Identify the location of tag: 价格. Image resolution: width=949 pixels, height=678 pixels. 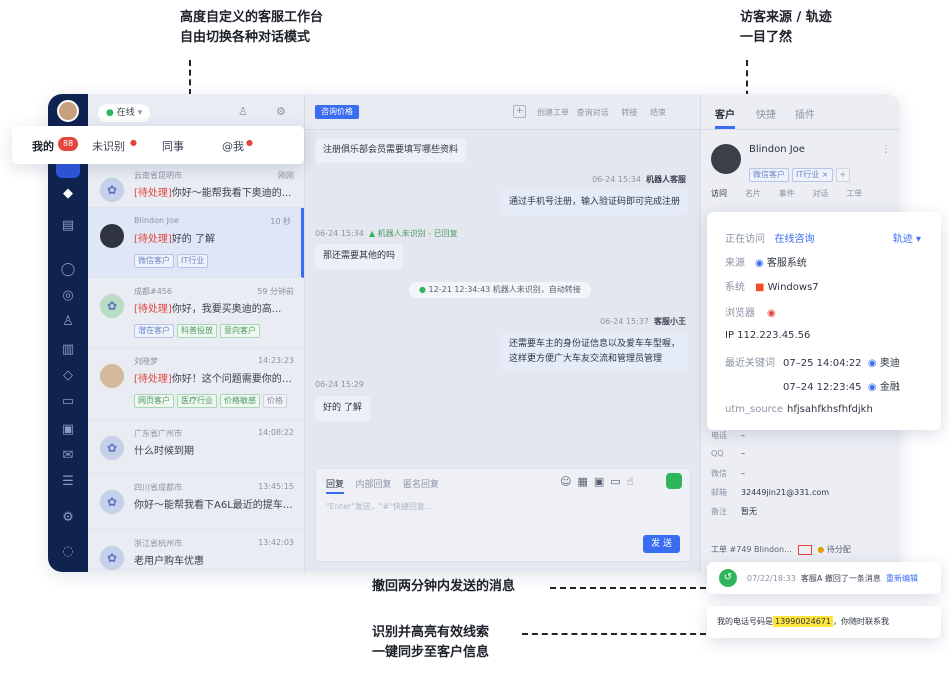
(275, 401).